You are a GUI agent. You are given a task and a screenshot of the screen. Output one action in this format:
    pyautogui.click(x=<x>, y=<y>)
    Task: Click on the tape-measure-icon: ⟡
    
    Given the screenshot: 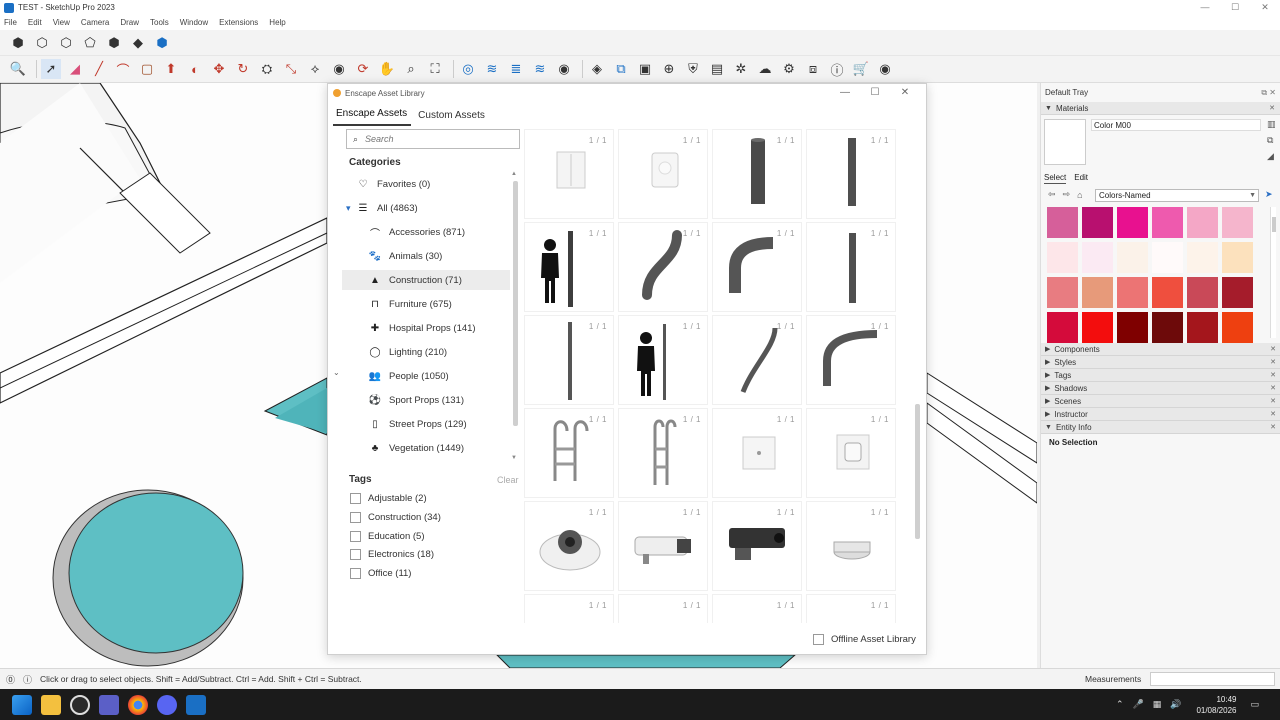 What is the action you would take?
    pyautogui.click(x=315, y=69)
    